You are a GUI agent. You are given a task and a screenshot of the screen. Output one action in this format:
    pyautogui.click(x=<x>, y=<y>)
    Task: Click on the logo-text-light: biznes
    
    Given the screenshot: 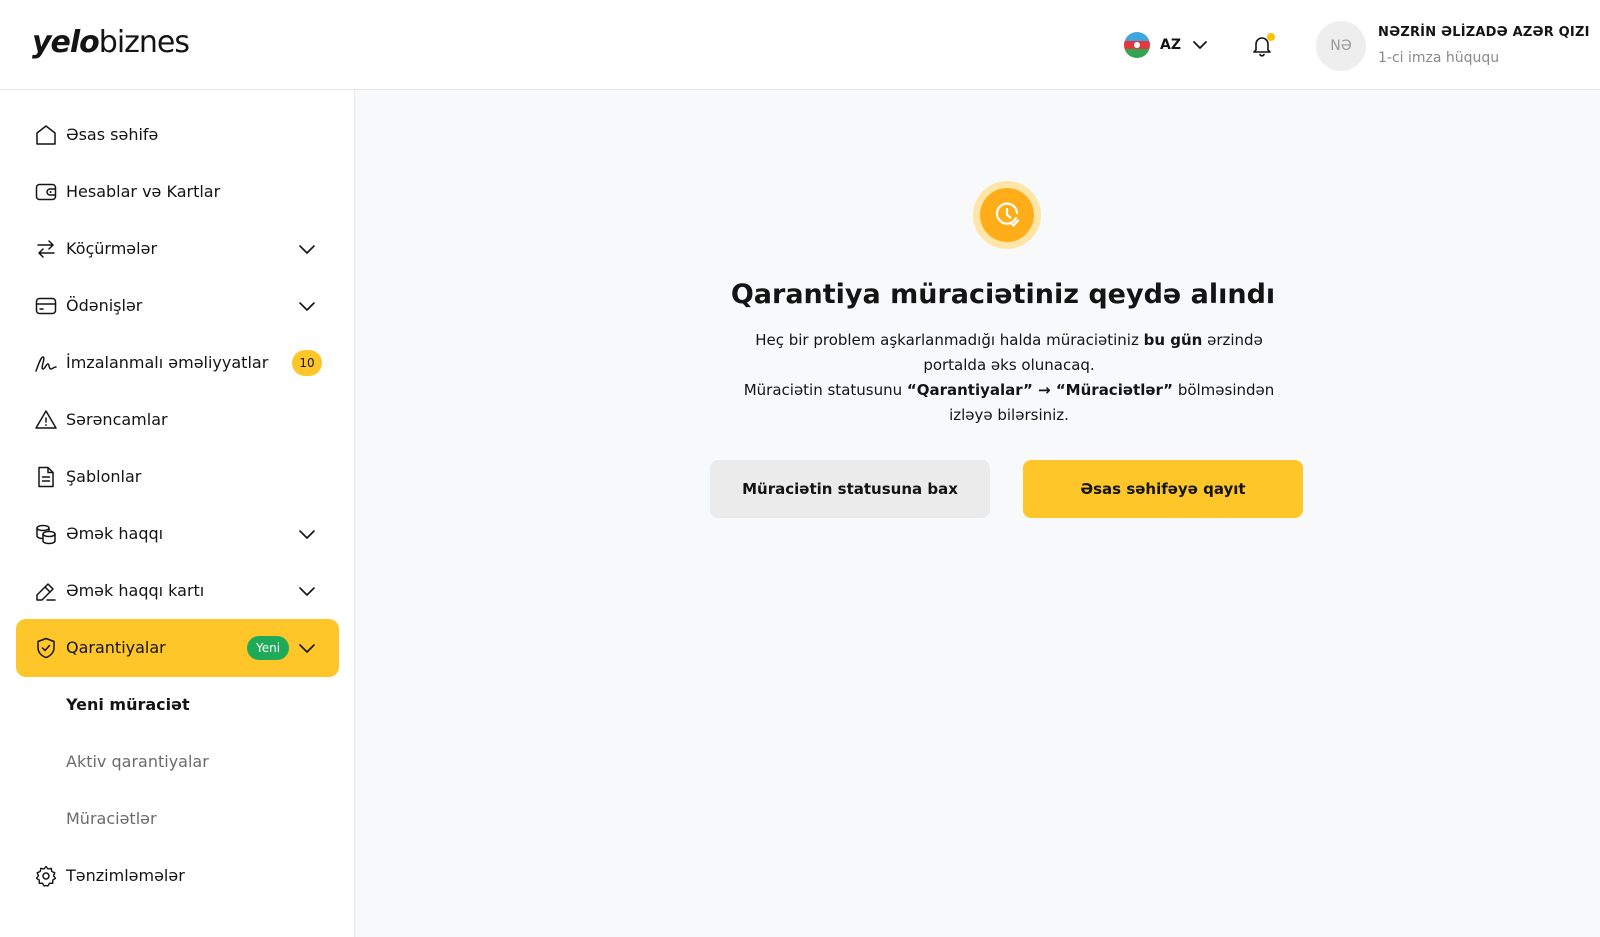 What is the action you would take?
    pyautogui.click(x=144, y=42)
    